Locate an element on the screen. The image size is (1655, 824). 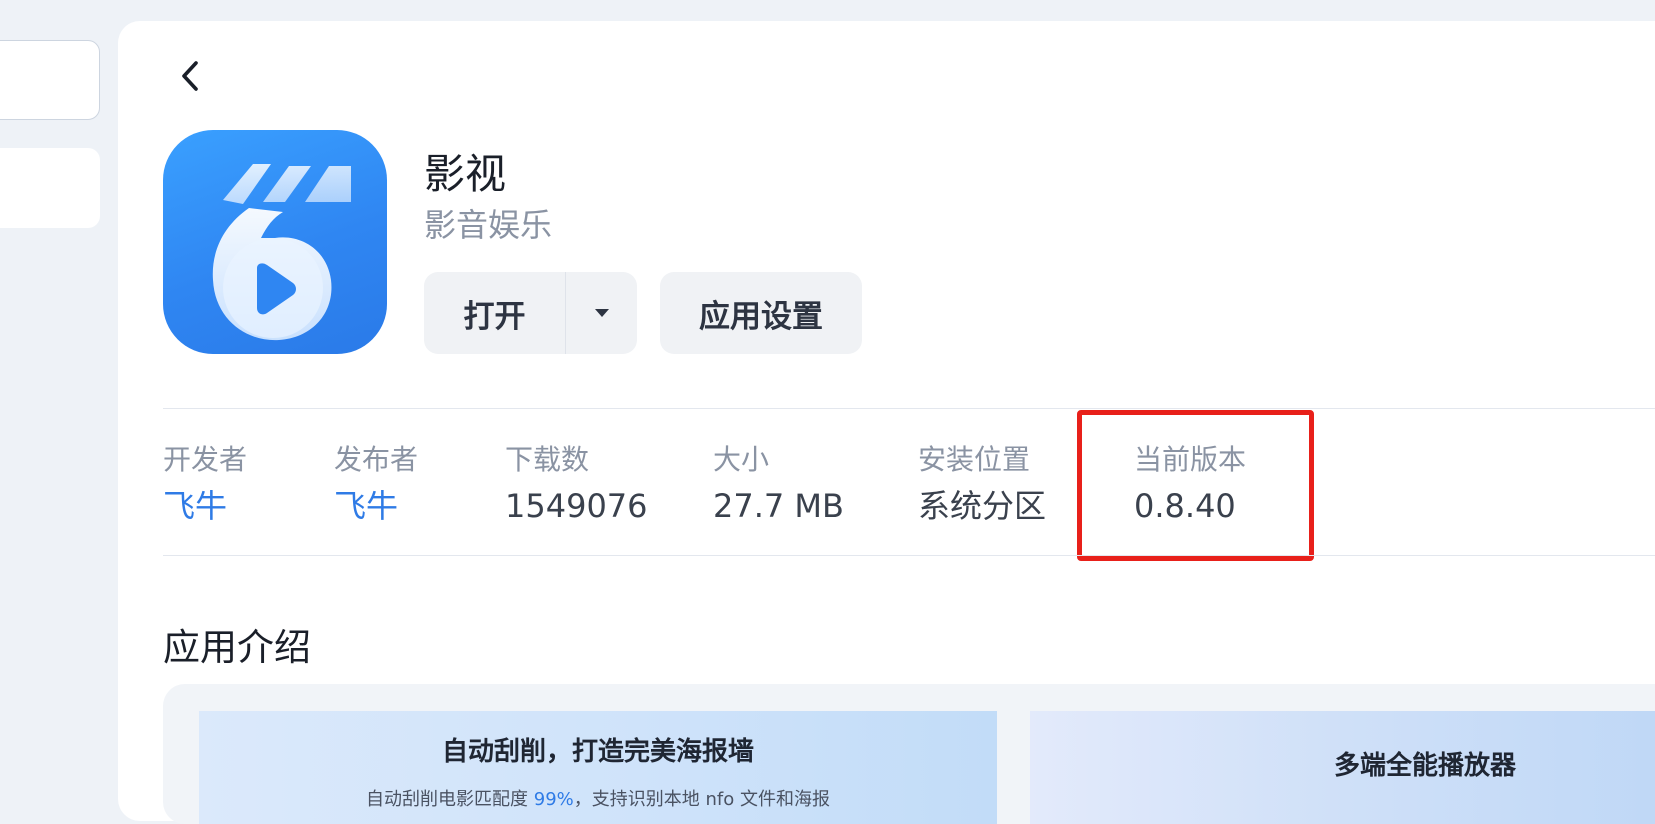
screenshot-2: 多端全能播放器 is located at coordinates (1342, 767).